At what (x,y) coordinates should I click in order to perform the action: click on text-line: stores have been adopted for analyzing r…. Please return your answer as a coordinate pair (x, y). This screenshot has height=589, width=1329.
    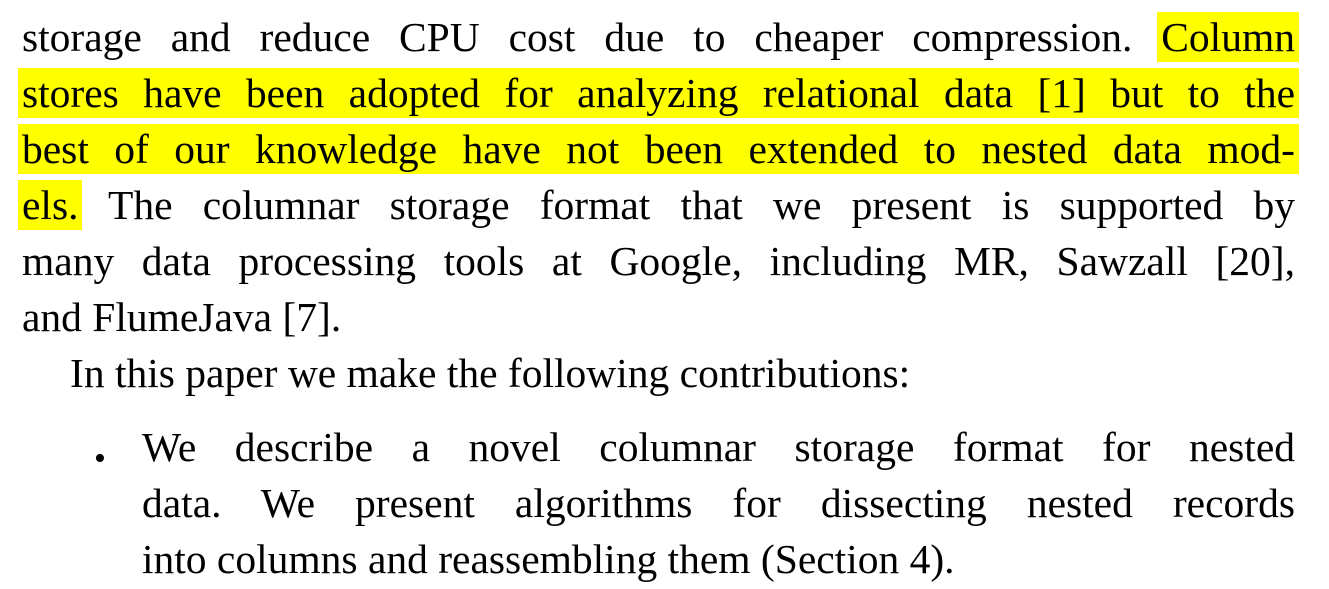
    Looking at the image, I should click on (658, 93).